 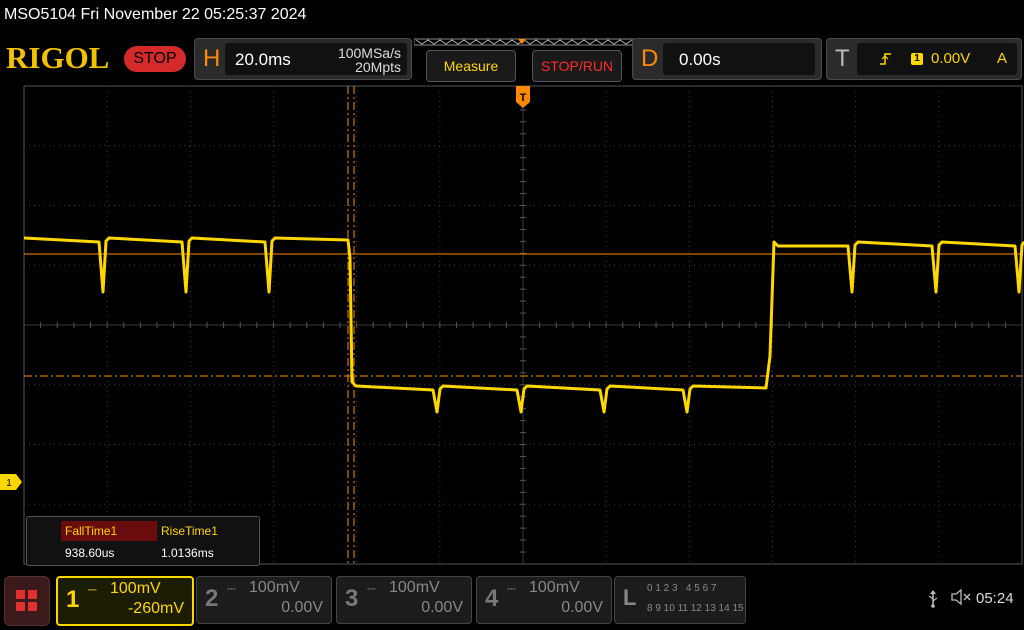 I want to click on fall-time-value: 938.60us, so click(x=90, y=553).